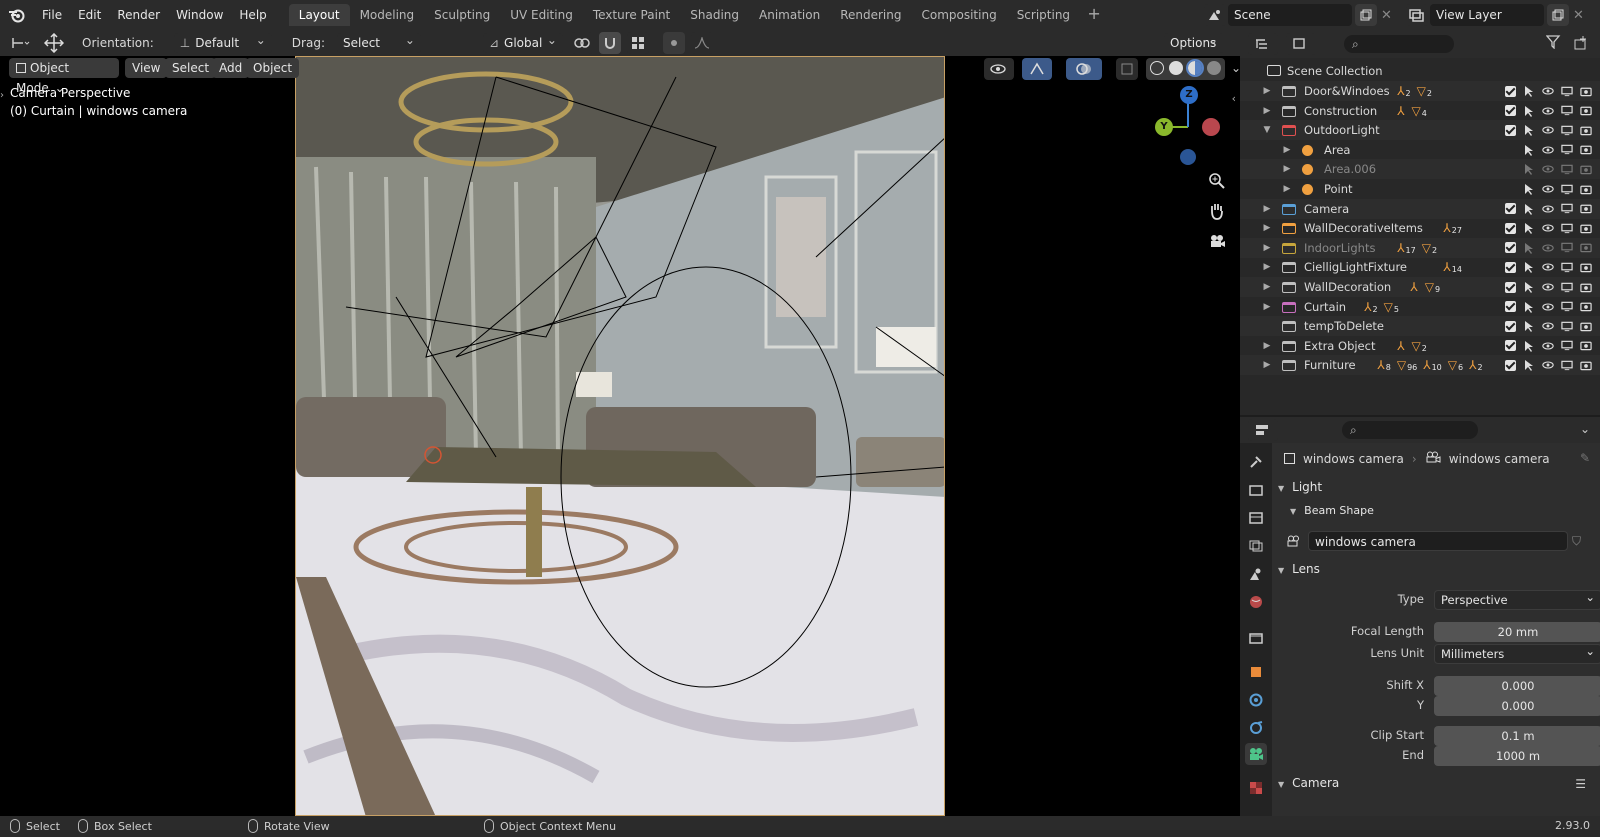 The height and width of the screenshot is (837, 1600). Describe the element at coordinates (1234, 98) in the screenshot. I see `sidebar-expand-icon: ‹` at that location.